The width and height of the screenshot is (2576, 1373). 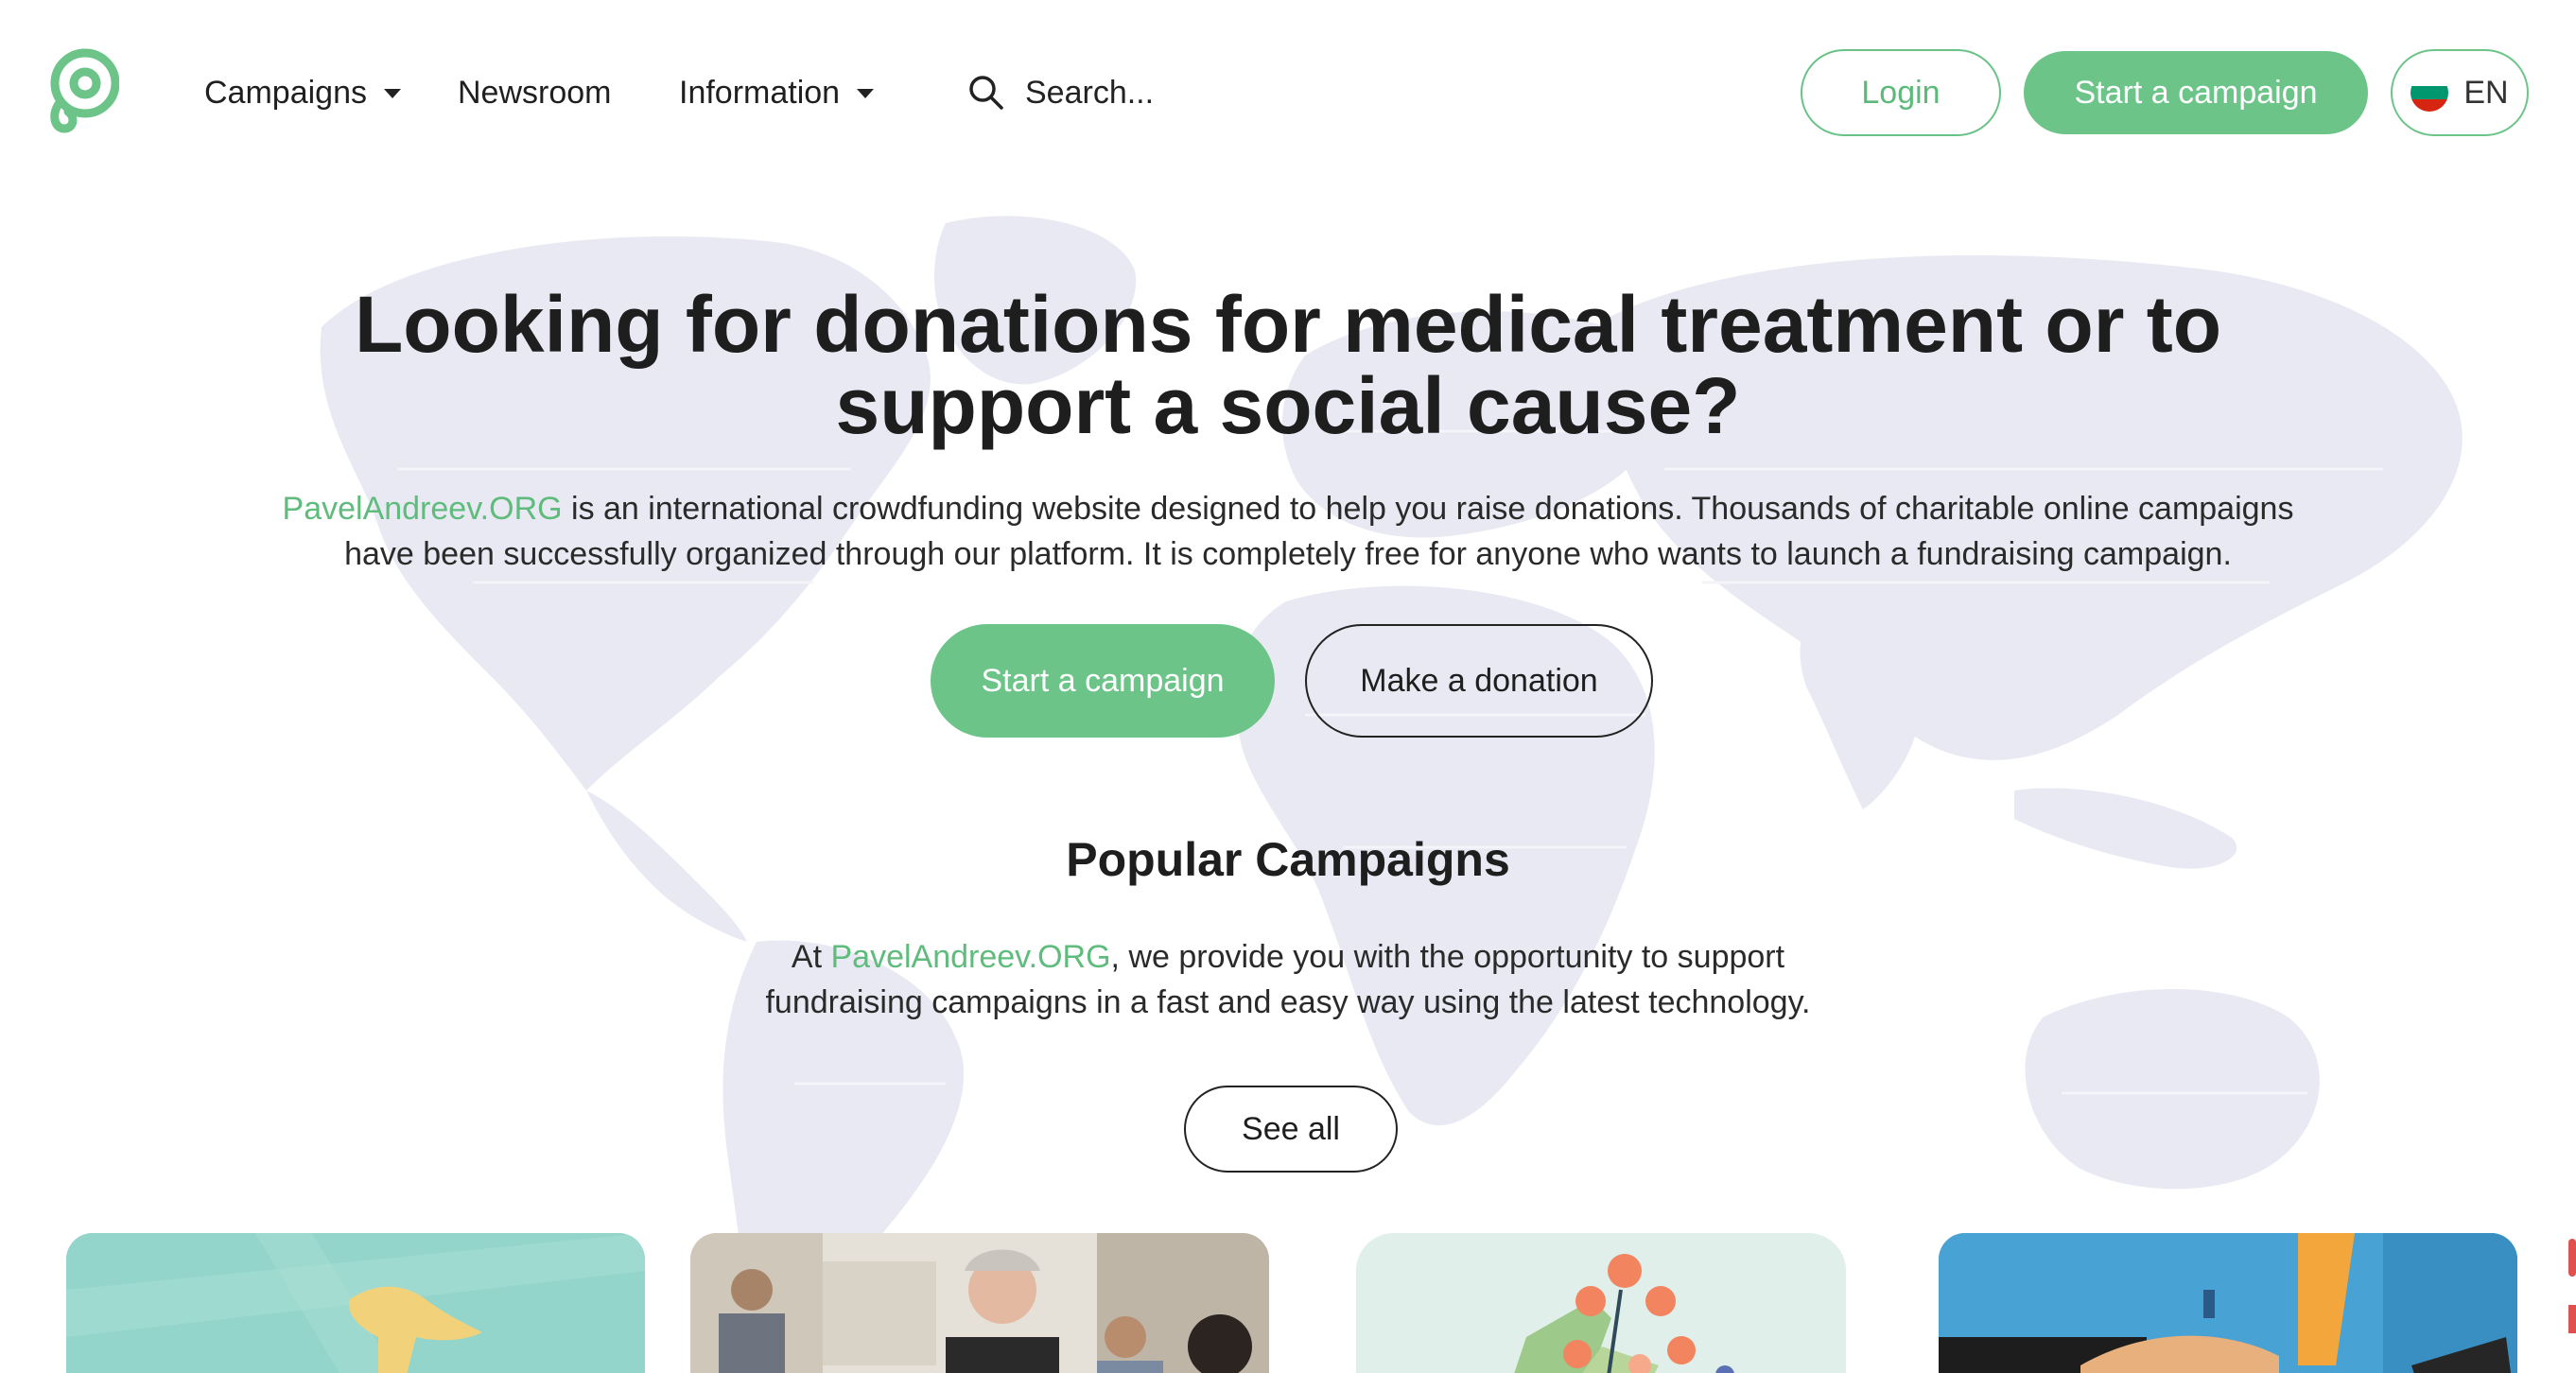 I want to click on nav-campaigns-label: Campaigns, so click(x=285, y=92).